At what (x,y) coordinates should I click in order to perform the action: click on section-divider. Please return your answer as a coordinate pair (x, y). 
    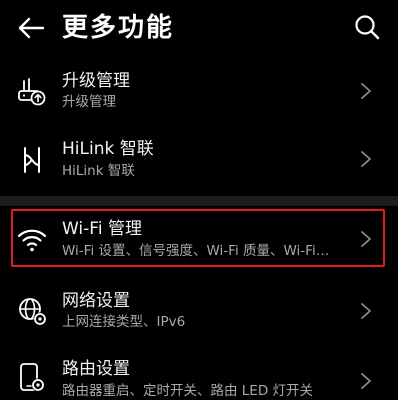
    Looking at the image, I should click on (199, 201).